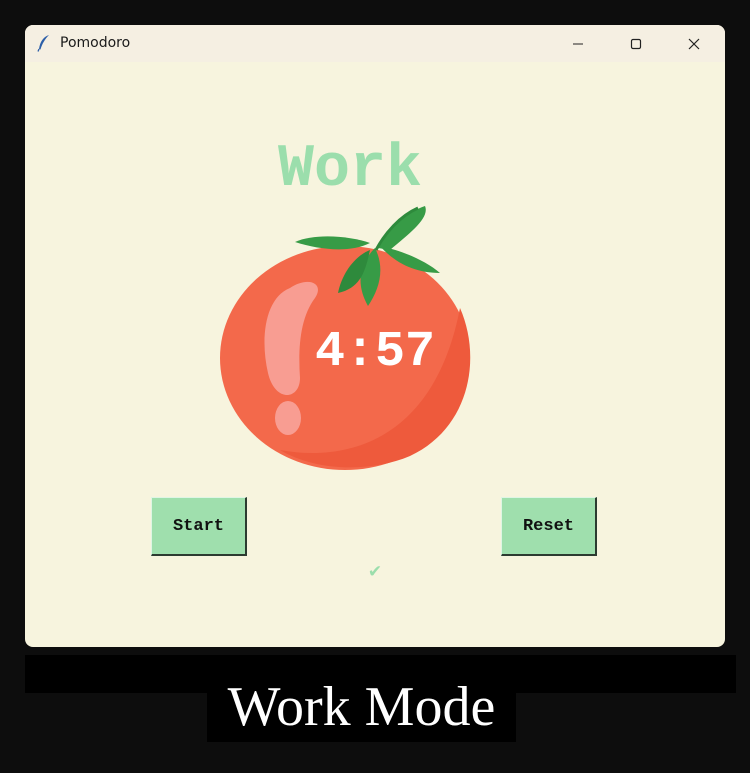  I want to click on close-button, so click(694, 43).